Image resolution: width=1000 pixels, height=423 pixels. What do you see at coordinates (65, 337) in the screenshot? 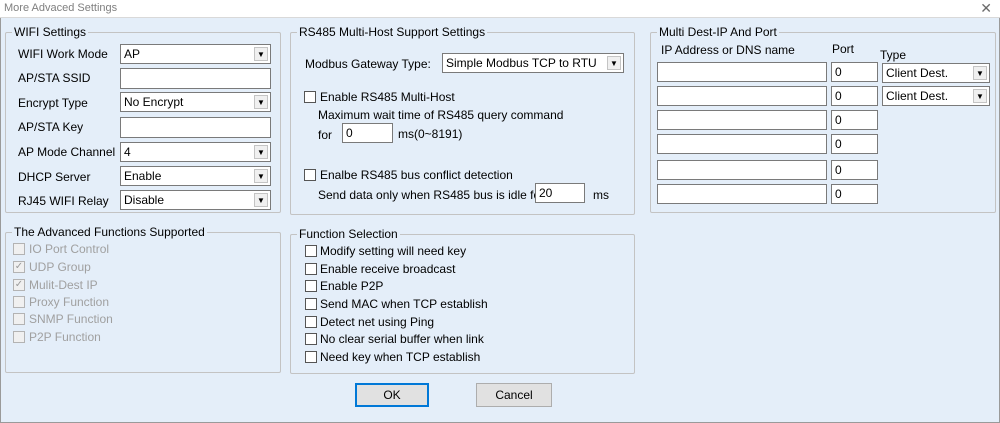
I see `p2p-support-label: P2P Function` at bounding box center [65, 337].